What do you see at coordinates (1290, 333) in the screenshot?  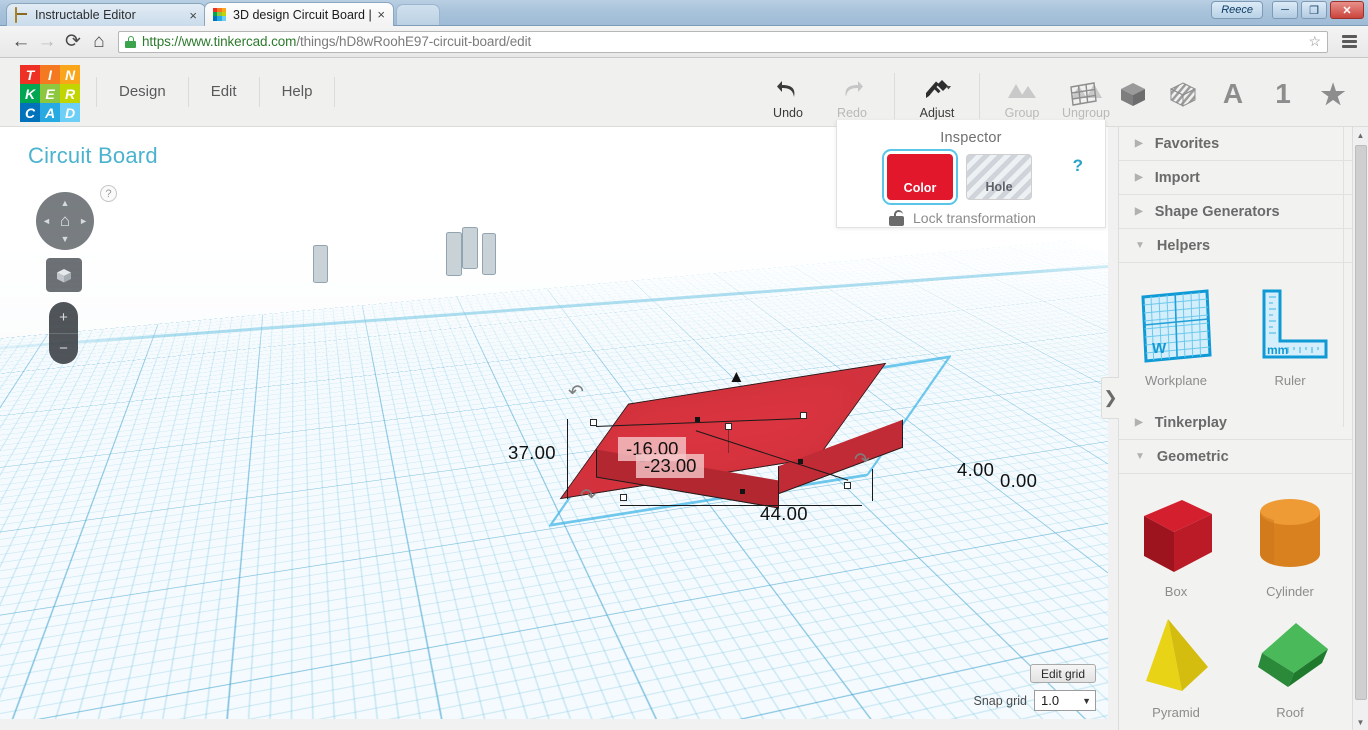 I see `helper-item-ruler: mm Ruler` at bounding box center [1290, 333].